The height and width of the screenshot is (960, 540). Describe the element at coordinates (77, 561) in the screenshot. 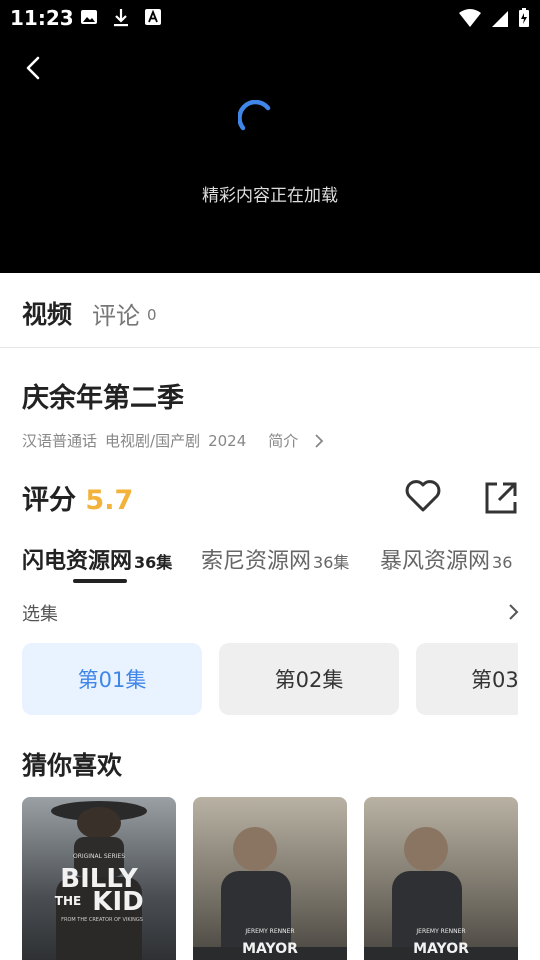

I see `source-name: 闪电资源网` at that location.